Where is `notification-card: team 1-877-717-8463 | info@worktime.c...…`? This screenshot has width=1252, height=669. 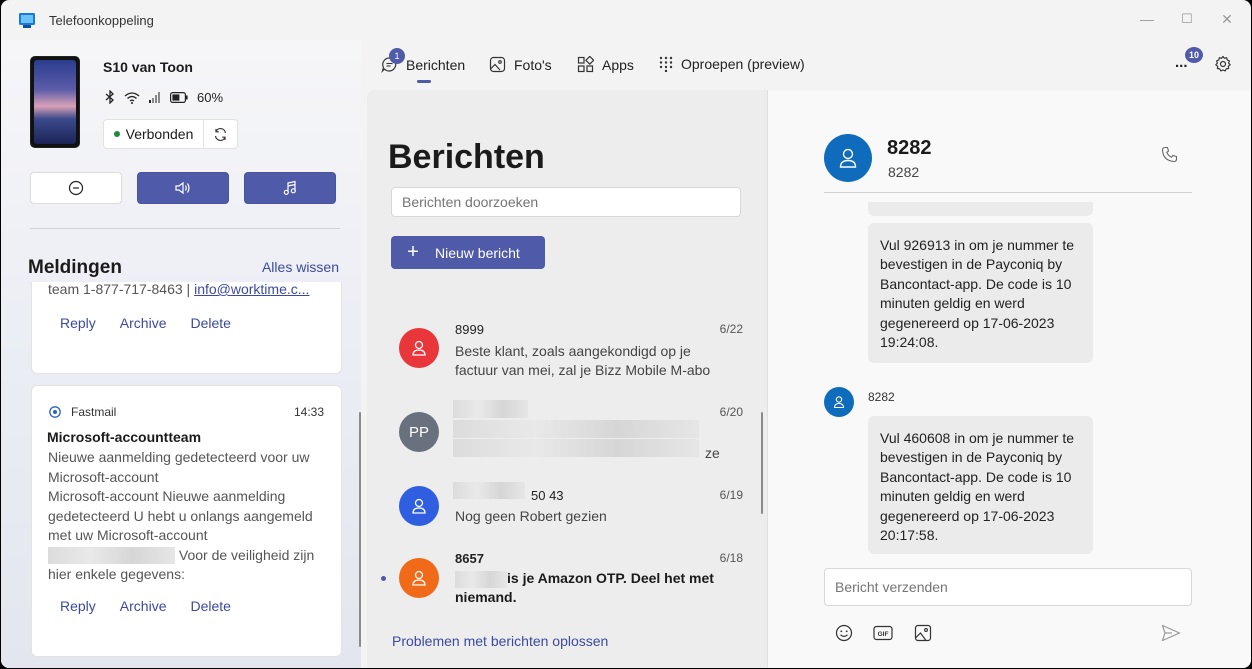
notification-card: team 1-877-717-8463 | info@worktime.c...… is located at coordinates (186, 328).